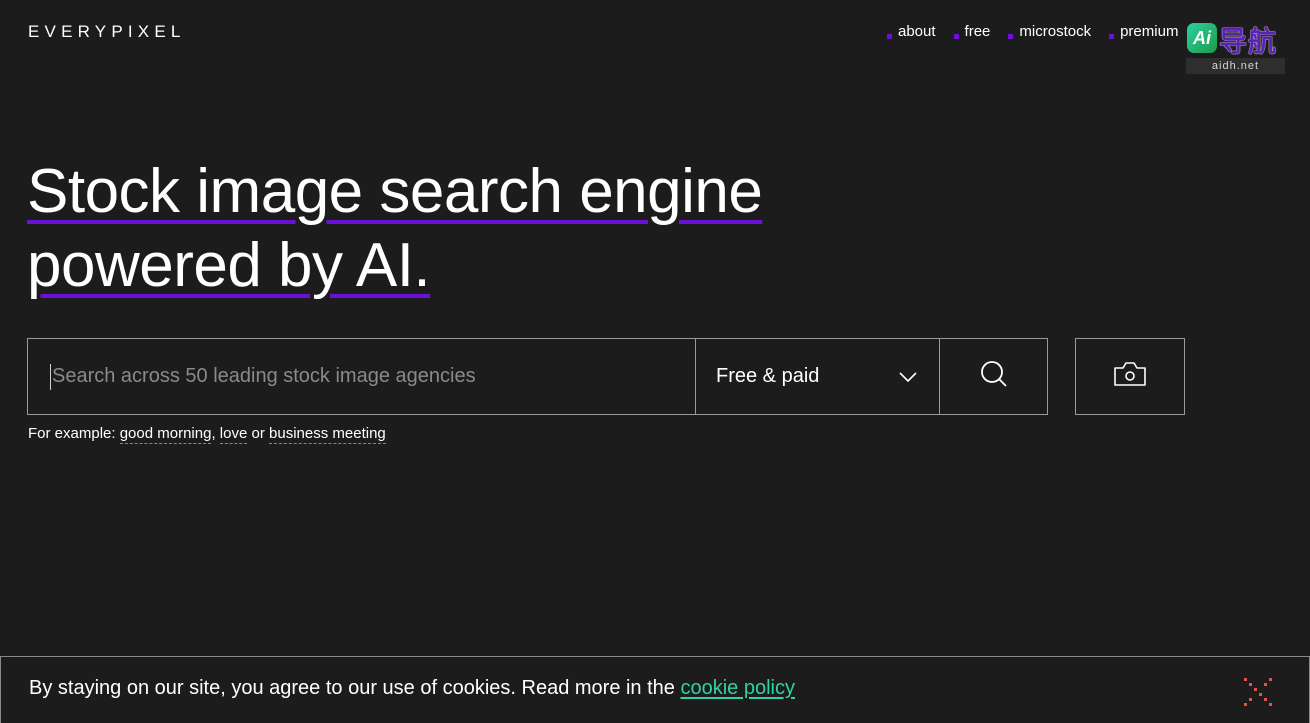 The height and width of the screenshot is (723, 1310). I want to click on hero-line-1: Stock image search engine, so click(395, 191).